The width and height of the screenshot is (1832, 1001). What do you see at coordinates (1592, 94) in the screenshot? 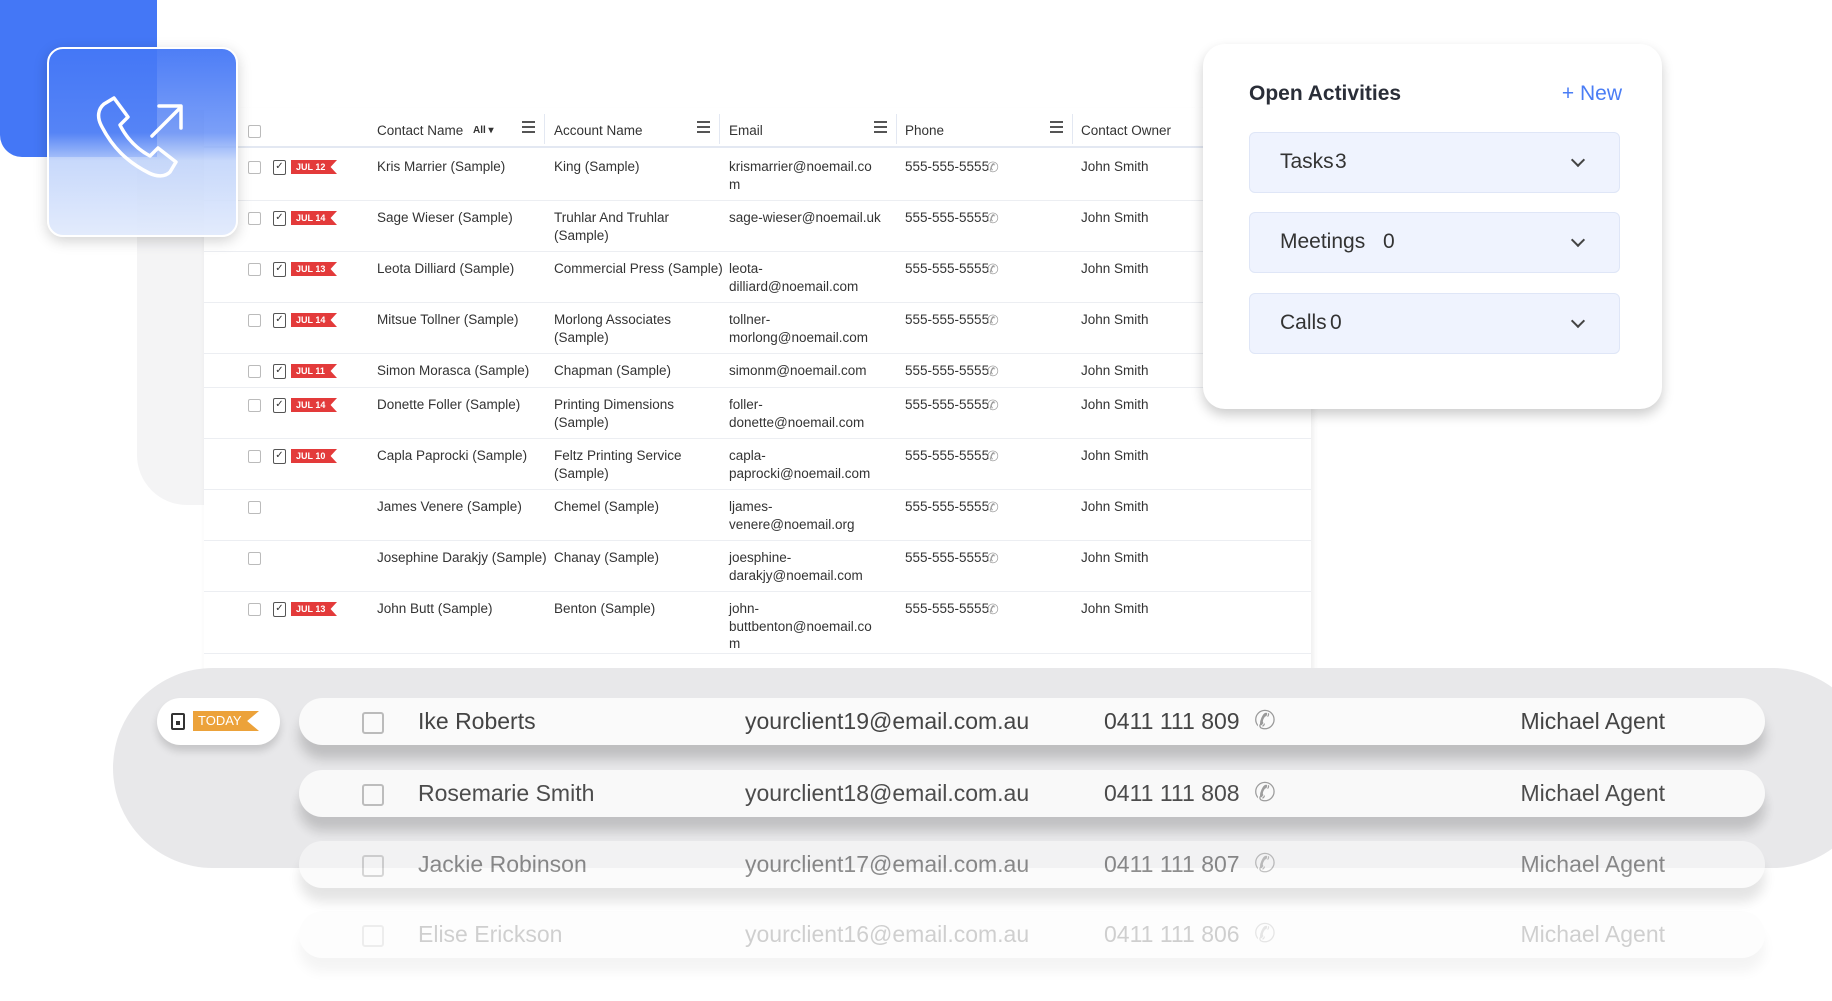
I see `new-activity-button: + New` at bounding box center [1592, 94].